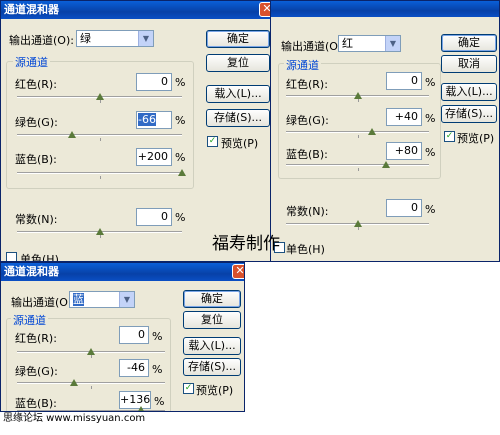  What do you see at coordinates (74, 418) in the screenshot?
I see `site-footer-watermark: 思缘论坛 www.missyuan.com` at bounding box center [74, 418].